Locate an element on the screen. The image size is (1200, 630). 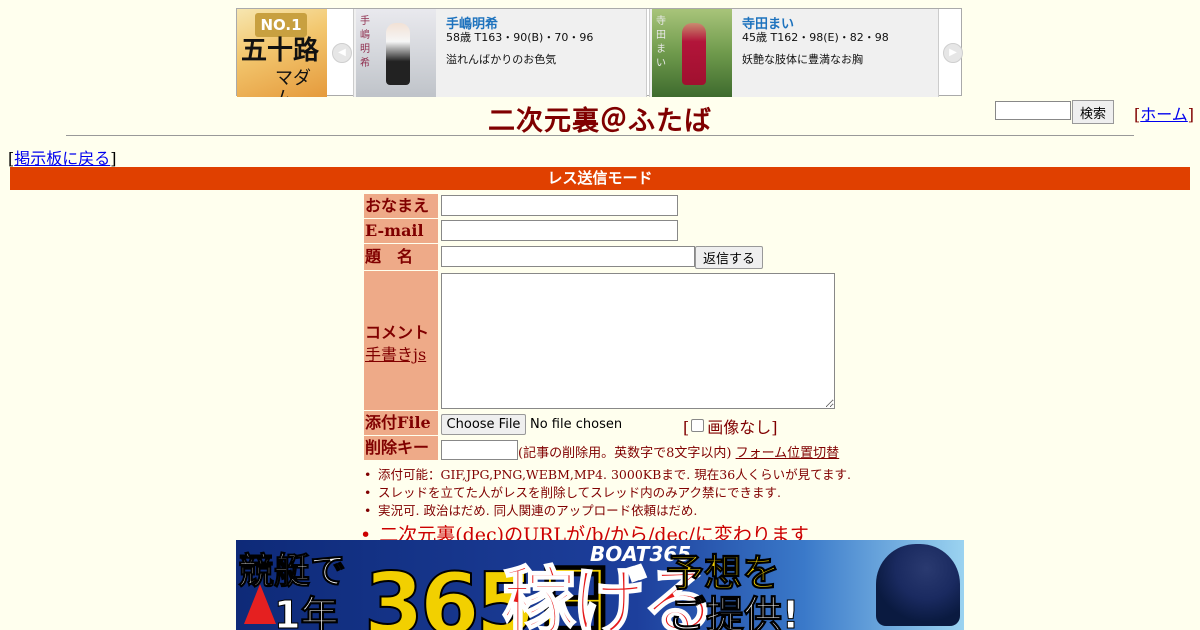
ad-text: ご提供! is located at coordinates (733, 611).